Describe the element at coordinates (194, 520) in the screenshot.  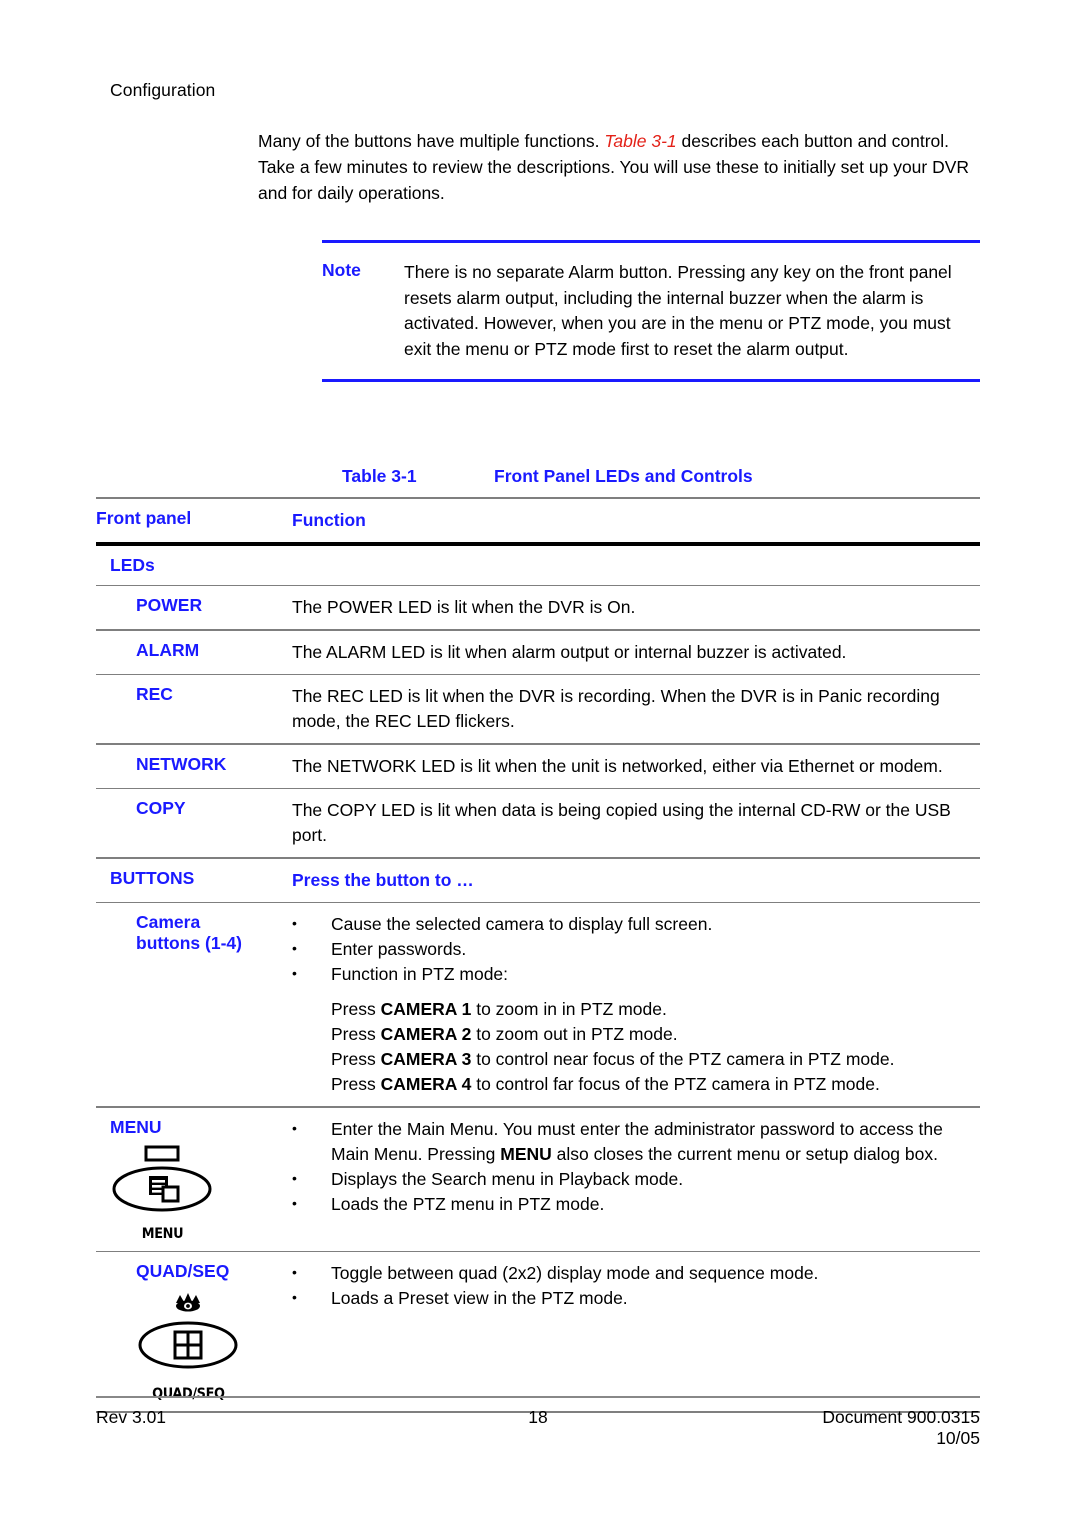
I see `table-header-left-cell: Front panel` at that location.